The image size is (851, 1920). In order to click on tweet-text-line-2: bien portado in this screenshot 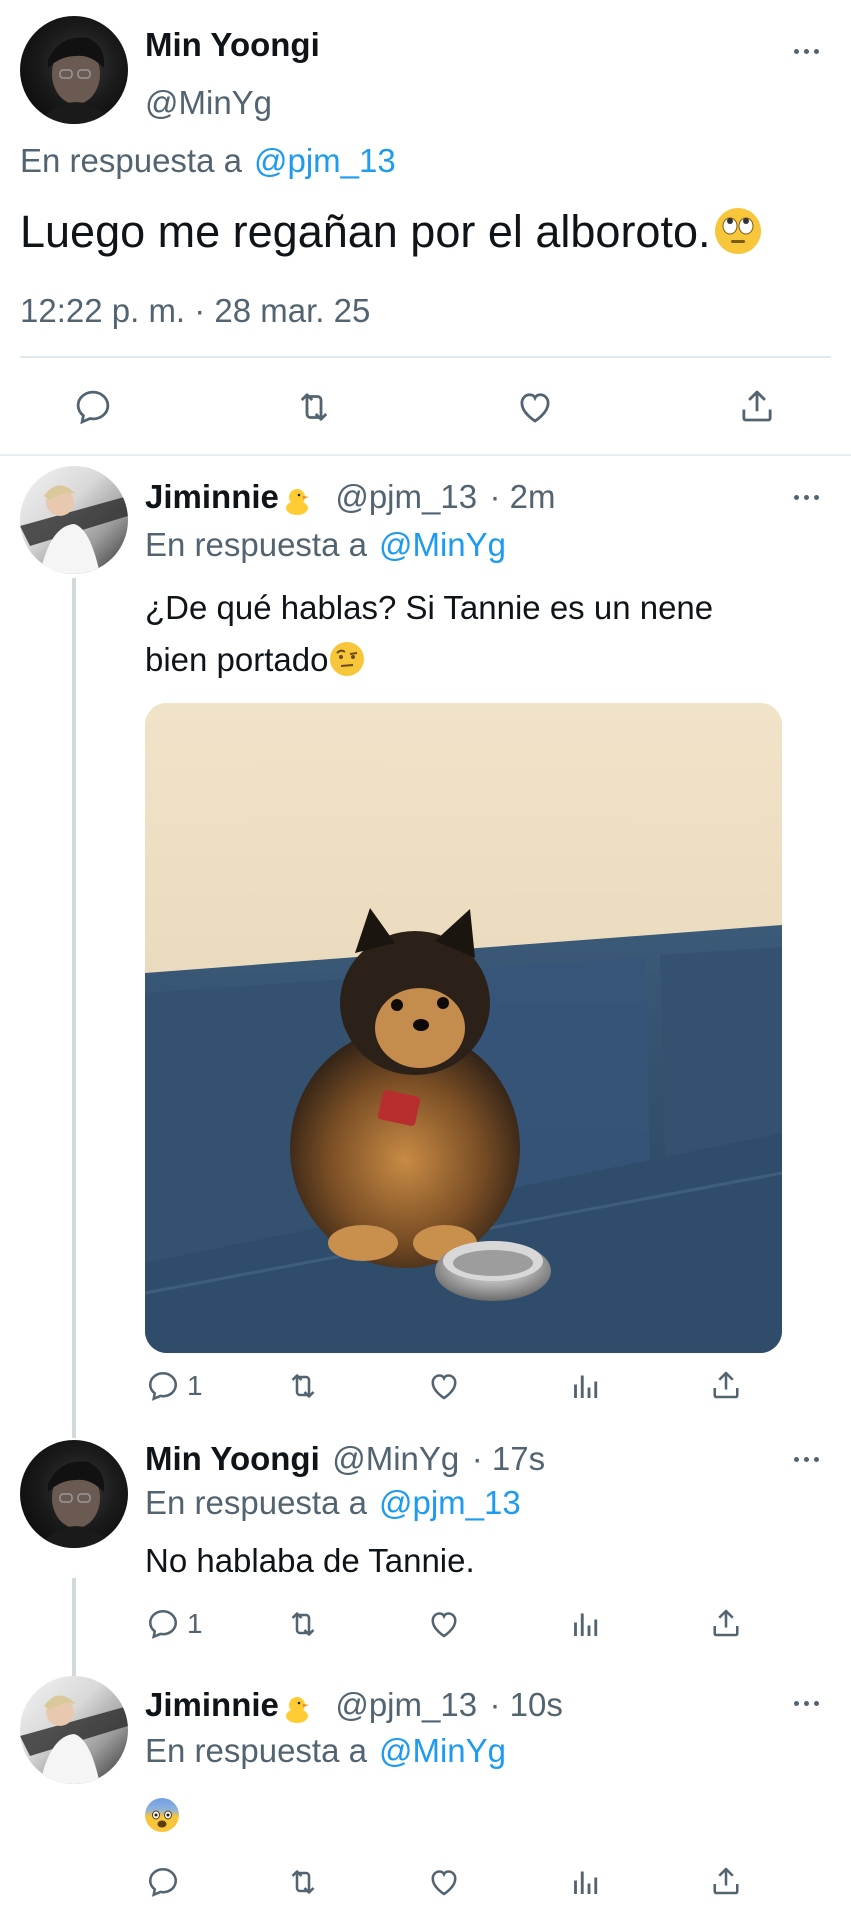, I will do `click(237, 659)`.